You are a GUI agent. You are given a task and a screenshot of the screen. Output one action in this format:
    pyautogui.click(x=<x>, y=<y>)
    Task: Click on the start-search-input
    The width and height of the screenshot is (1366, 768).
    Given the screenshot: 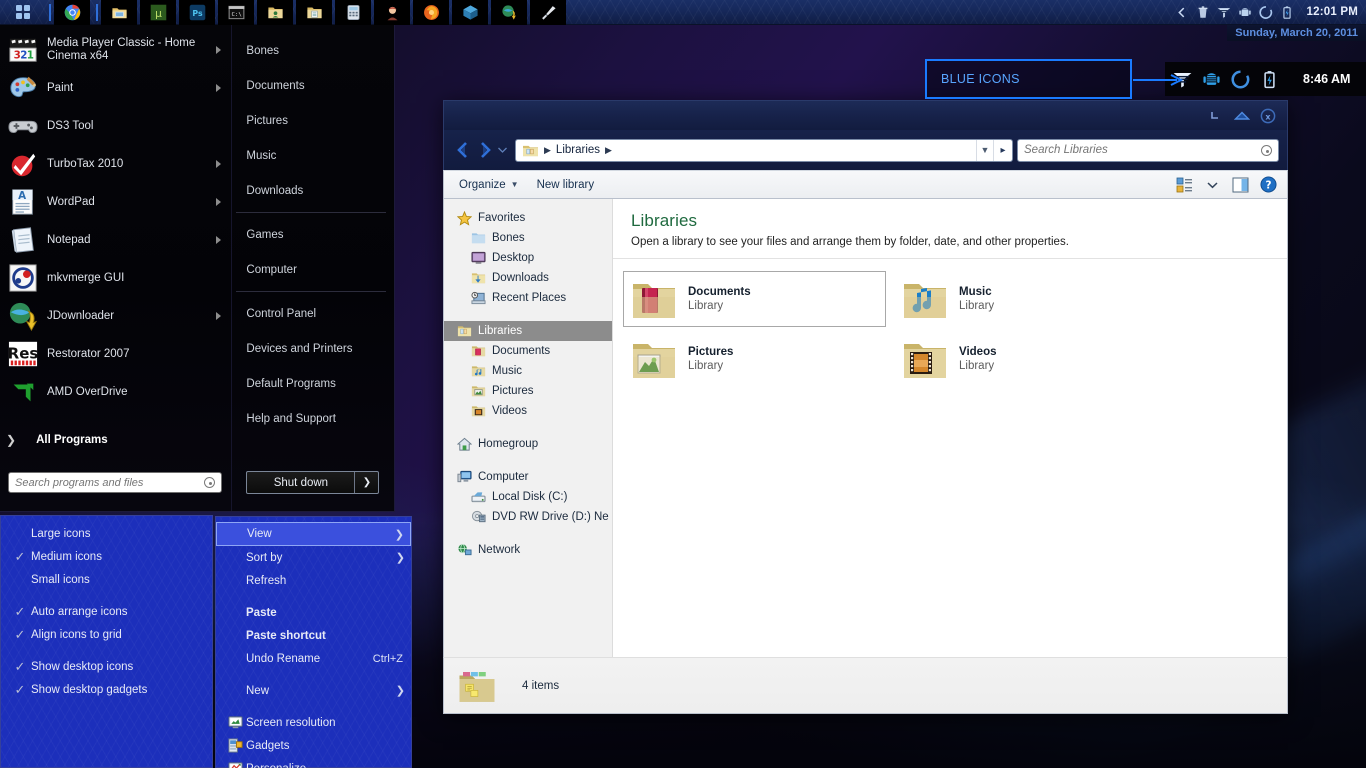 What is the action you would take?
    pyautogui.click(x=109, y=482)
    